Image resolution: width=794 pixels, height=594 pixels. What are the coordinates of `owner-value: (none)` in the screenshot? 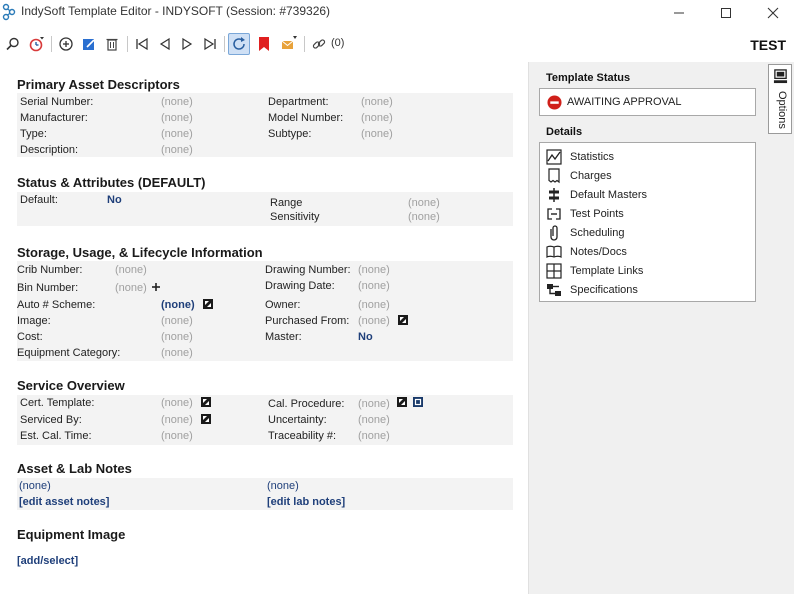 It's located at (374, 305).